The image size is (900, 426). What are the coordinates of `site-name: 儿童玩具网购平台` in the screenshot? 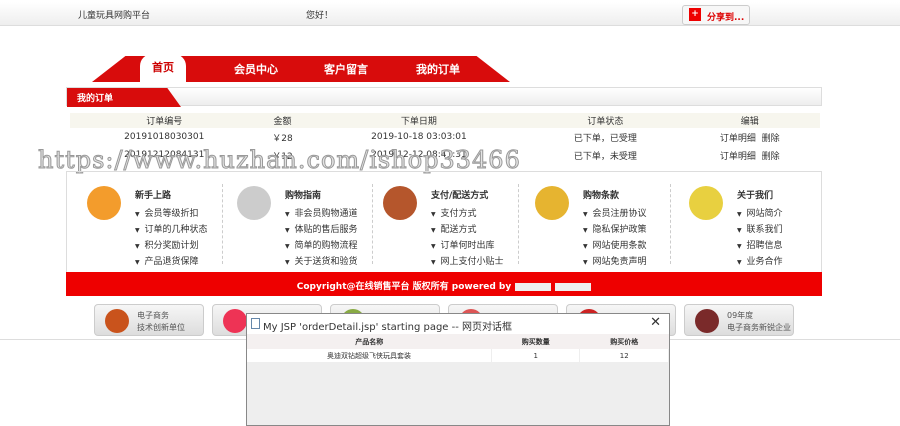 It's located at (114, 16).